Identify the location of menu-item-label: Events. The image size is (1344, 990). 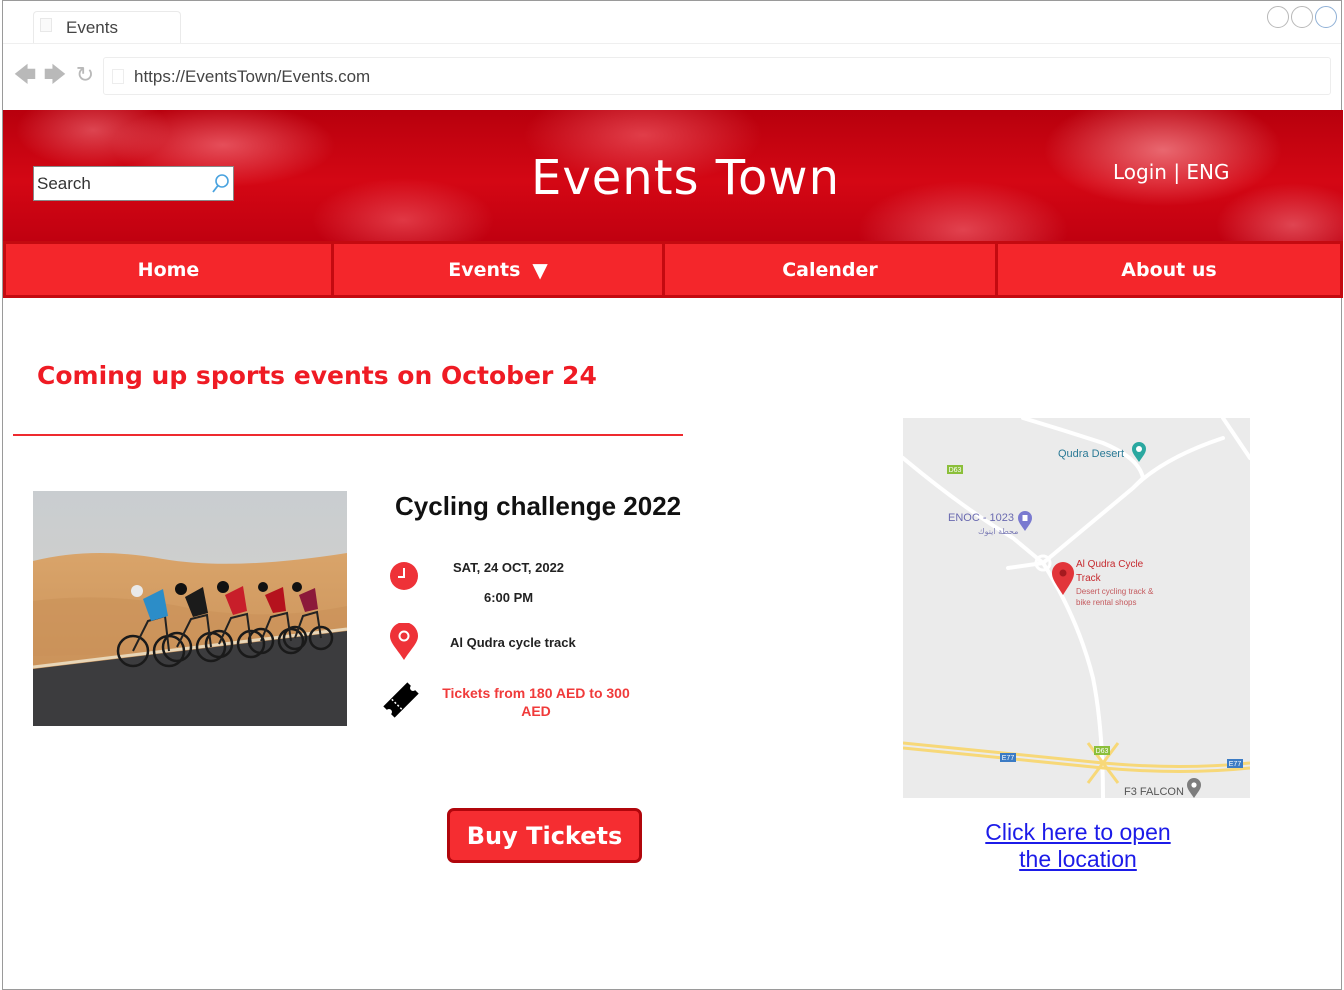
(484, 269).